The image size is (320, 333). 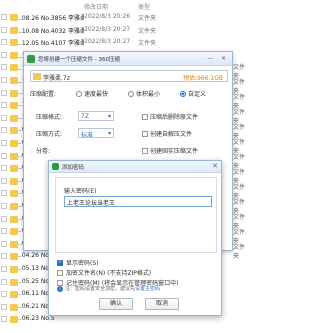 What do you see at coordinates (108, 288) in the screenshot?
I see `security-hint: i 注：密码设置安全加密，建议先设置主密码` at bounding box center [108, 288].